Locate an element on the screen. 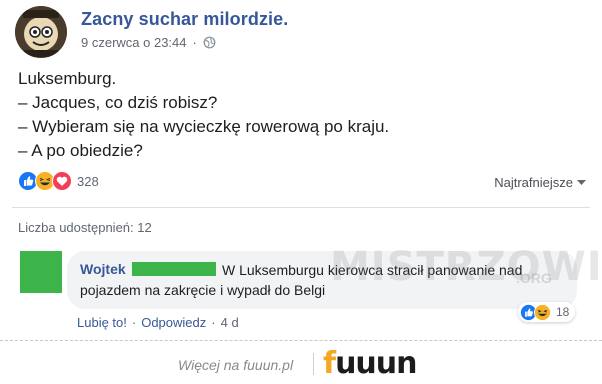 This screenshot has width=602, height=384. footer-text: Więcej na fuuun.pl is located at coordinates (235, 365).